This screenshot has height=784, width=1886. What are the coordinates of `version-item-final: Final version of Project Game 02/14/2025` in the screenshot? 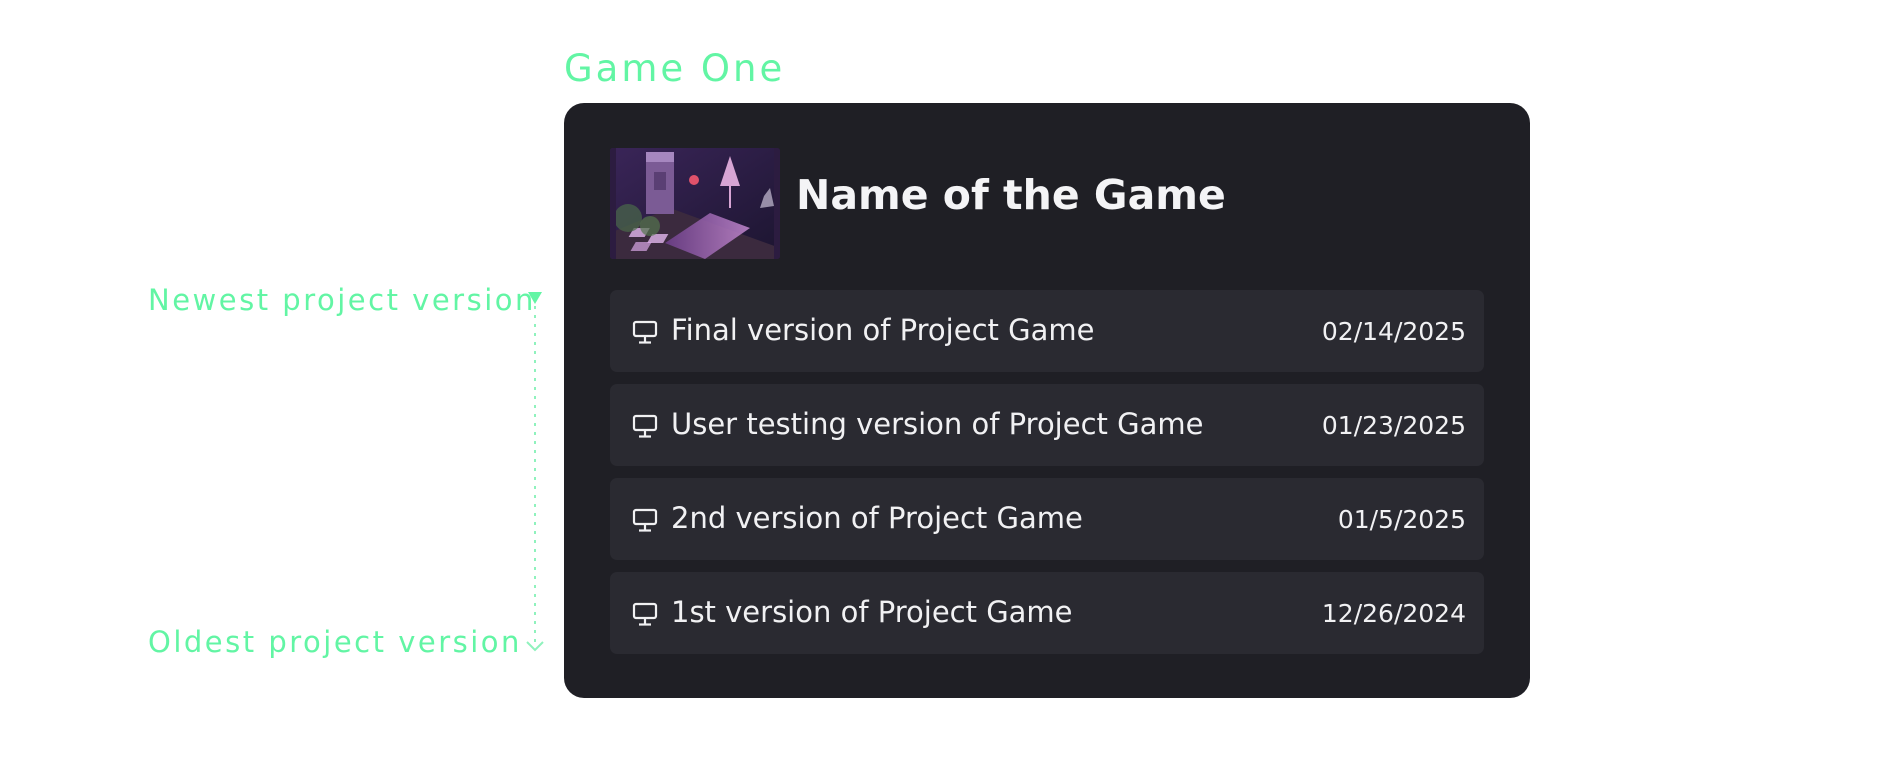 It's located at (1047, 331).